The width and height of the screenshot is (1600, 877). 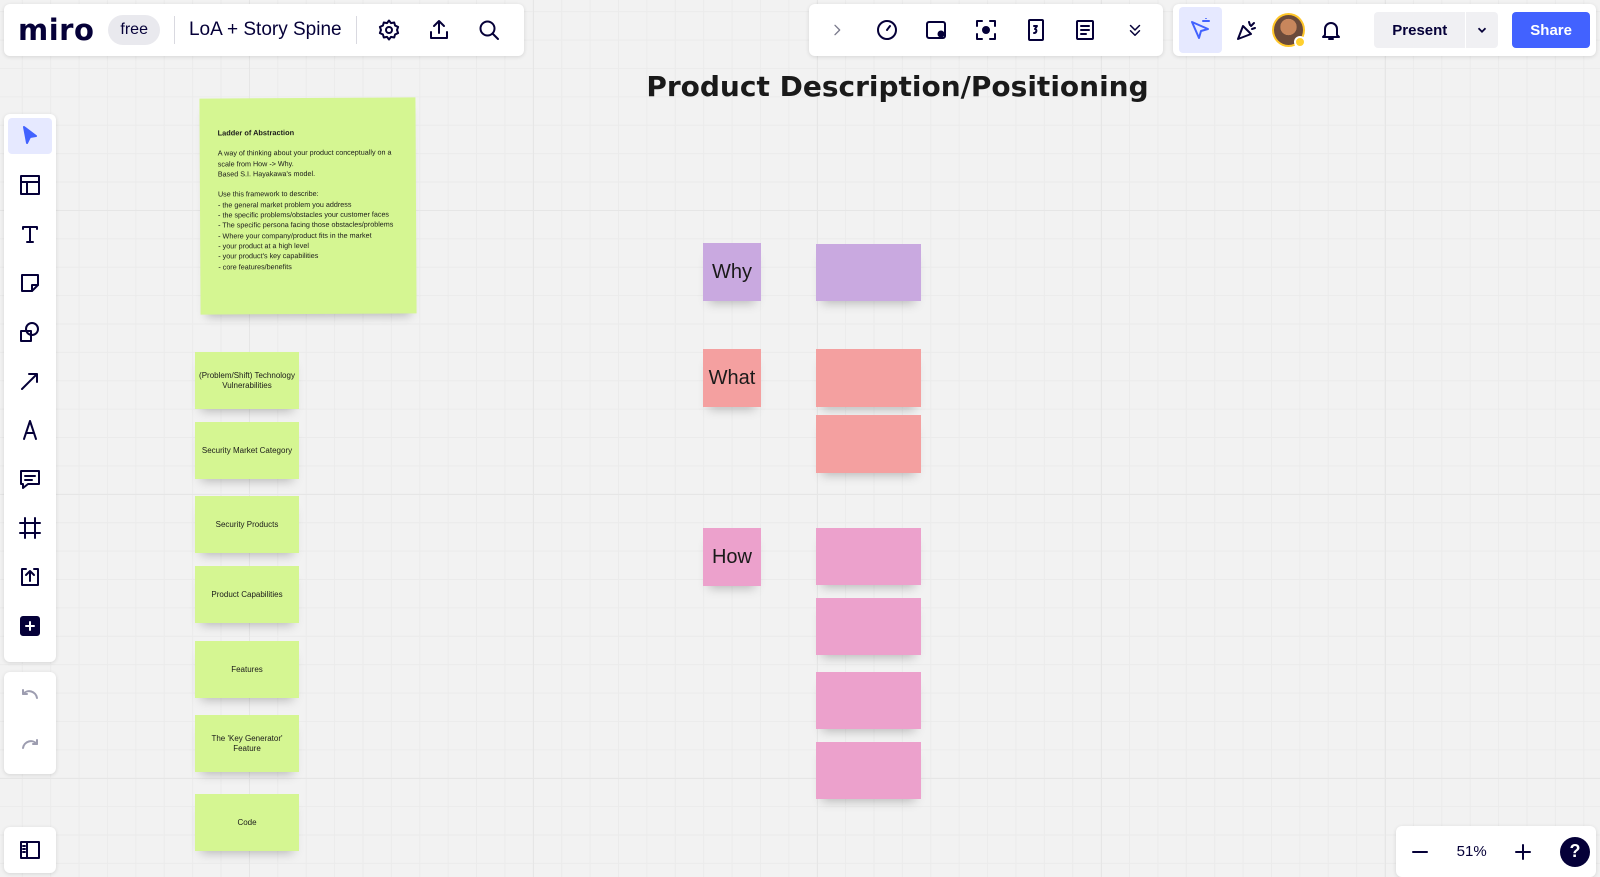 I want to click on user-avatar, so click(x=1289, y=30).